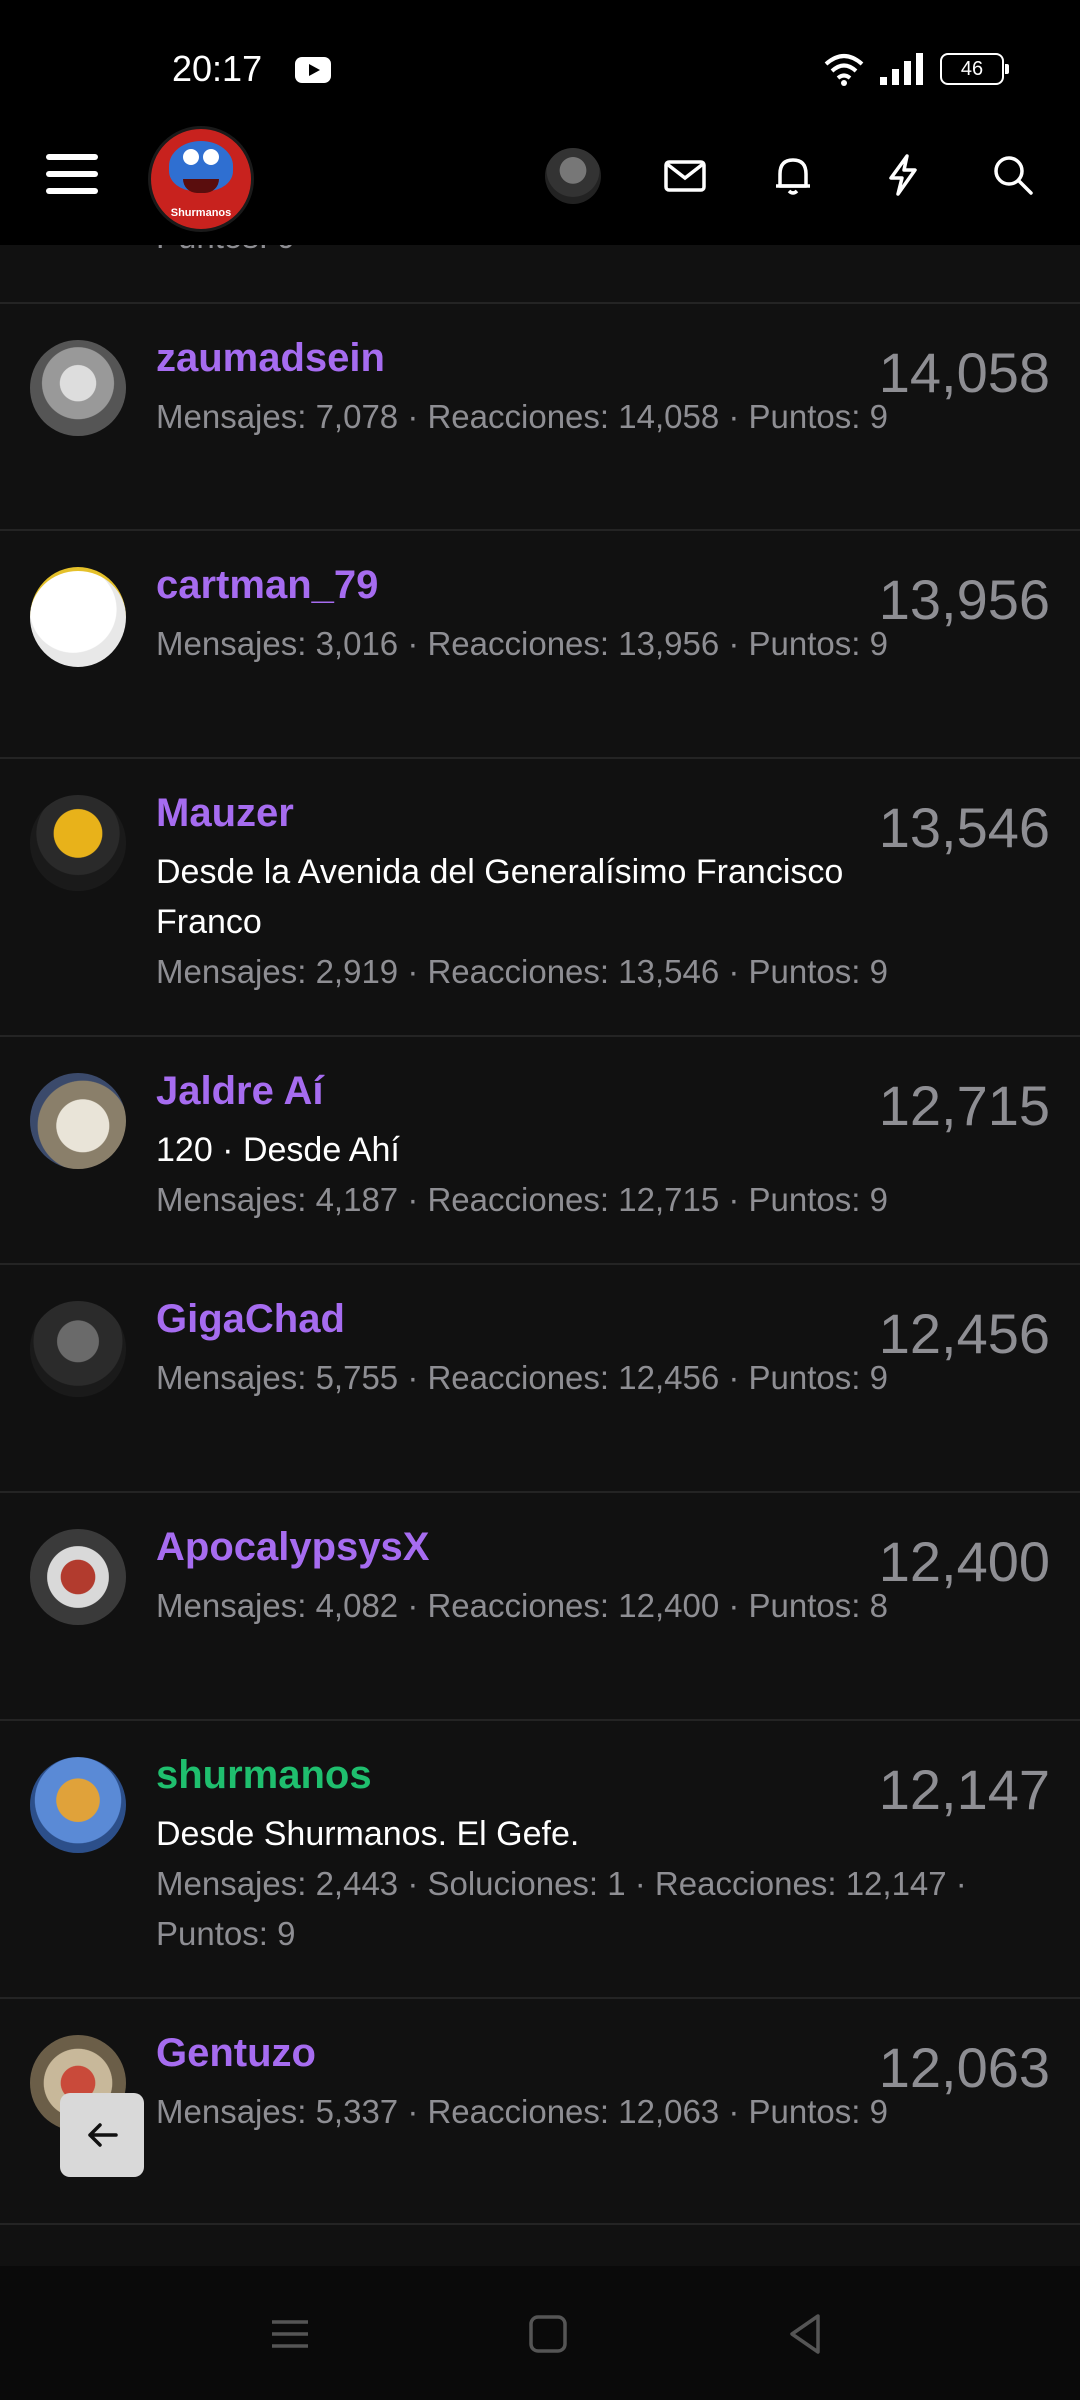  Describe the element at coordinates (236, 2053) in the screenshot. I see `member-name: Gentuzo` at that location.